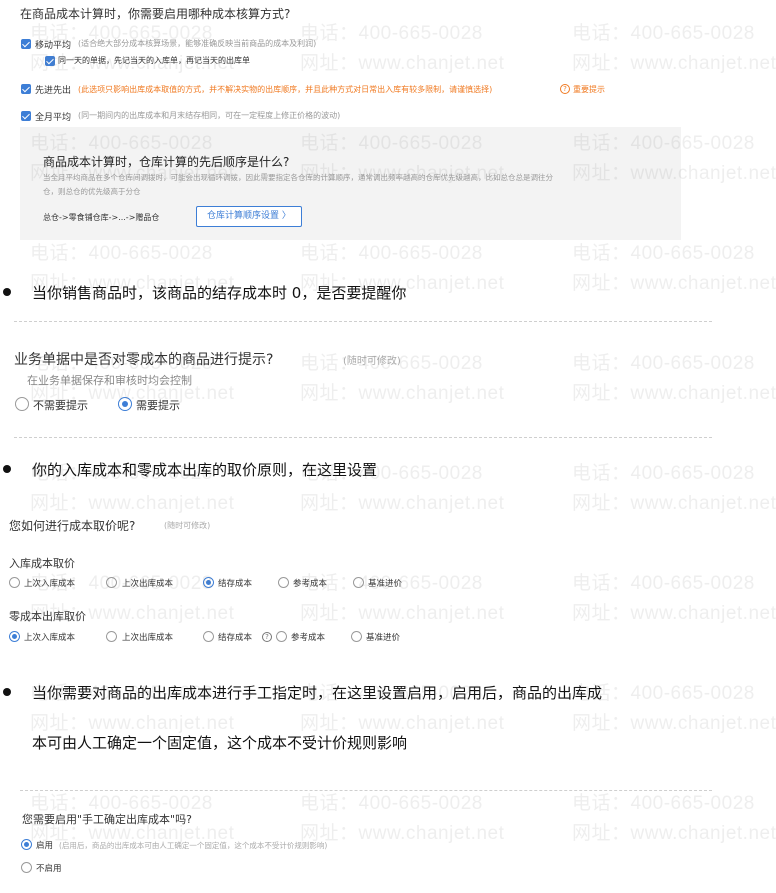 The height and width of the screenshot is (893, 776). I want to click on manual-enable-radio, so click(26, 844).